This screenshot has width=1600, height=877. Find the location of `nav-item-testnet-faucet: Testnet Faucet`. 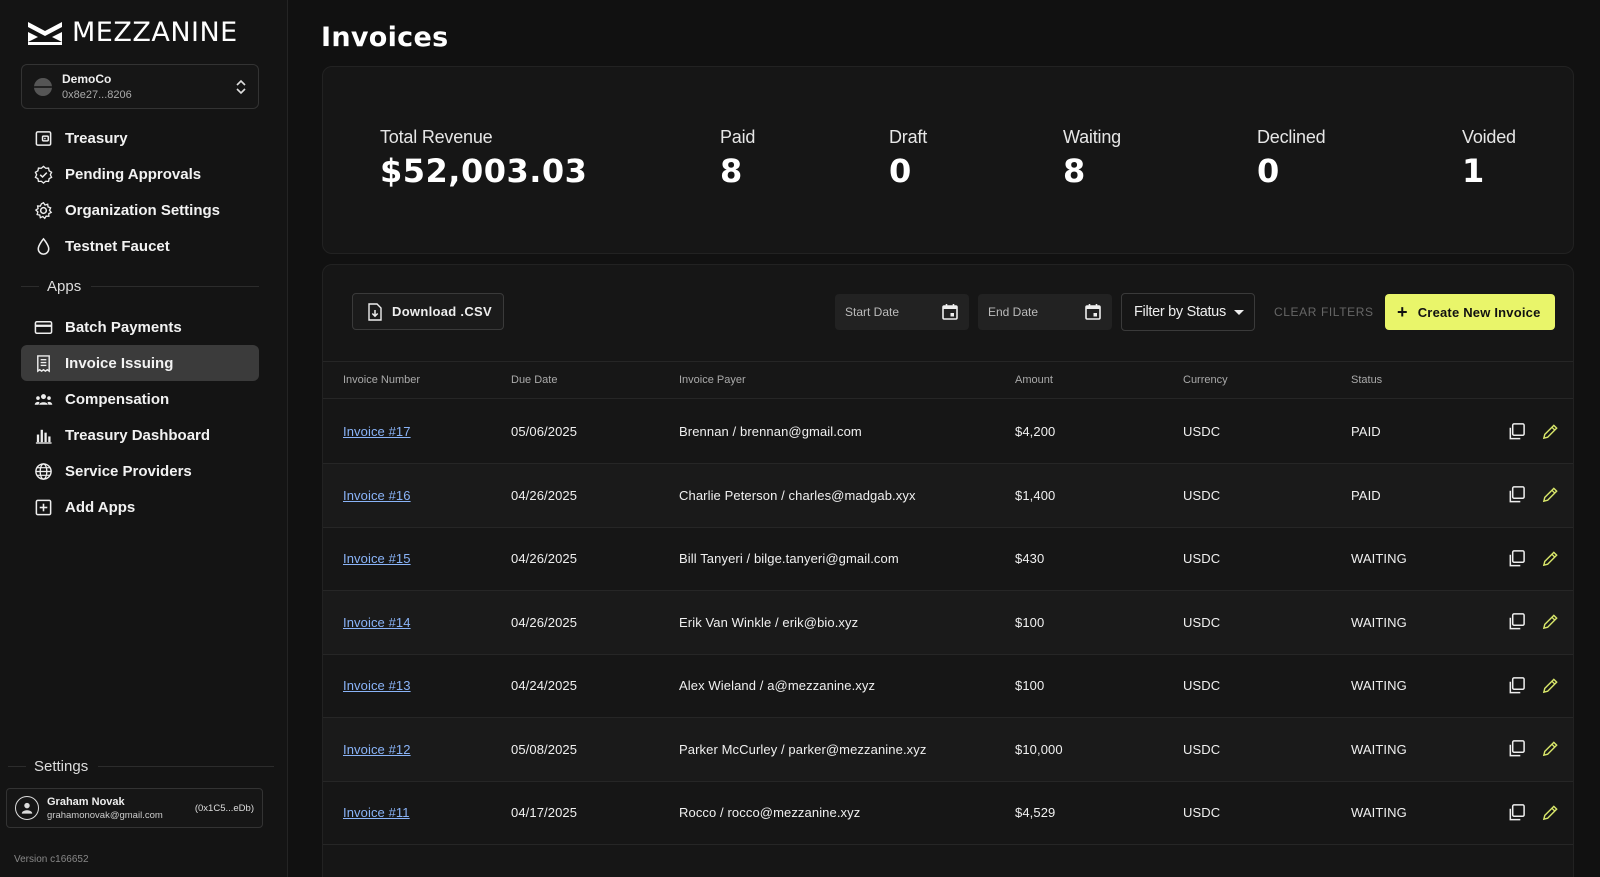

nav-item-testnet-faucet: Testnet Faucet is located at coordinates (140, 246).